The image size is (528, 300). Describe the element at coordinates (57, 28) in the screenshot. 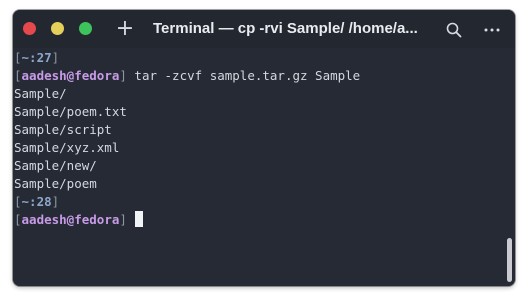

I see `minimize-icon` at that location.